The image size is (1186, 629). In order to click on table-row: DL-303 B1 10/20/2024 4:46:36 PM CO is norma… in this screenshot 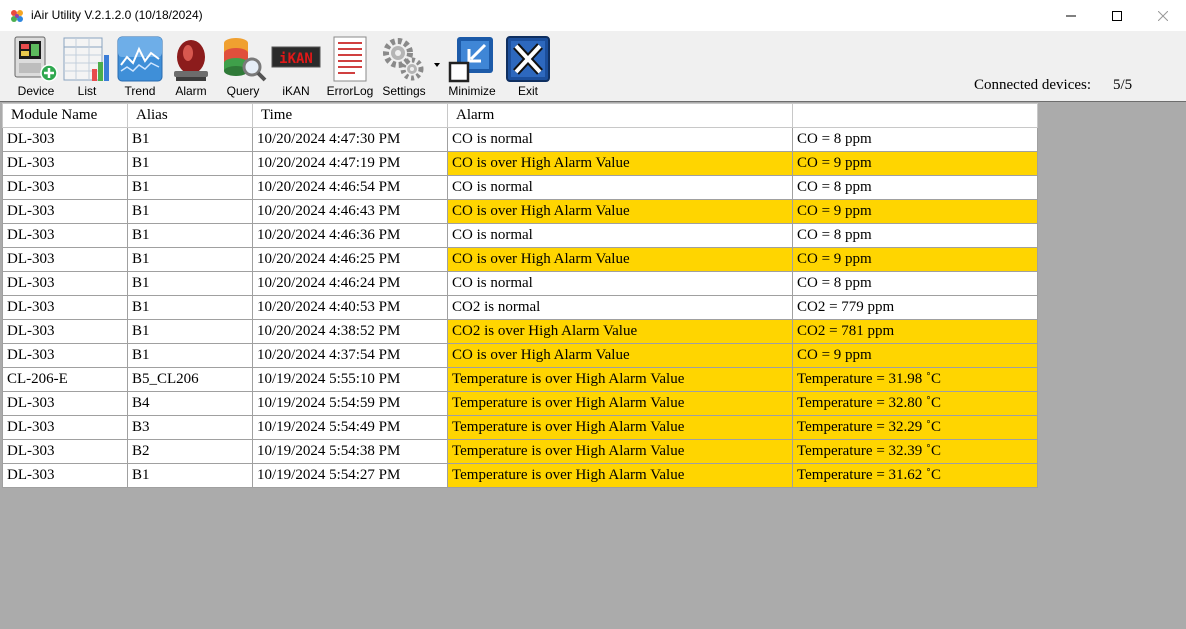, I will do `click(520, 235)`.